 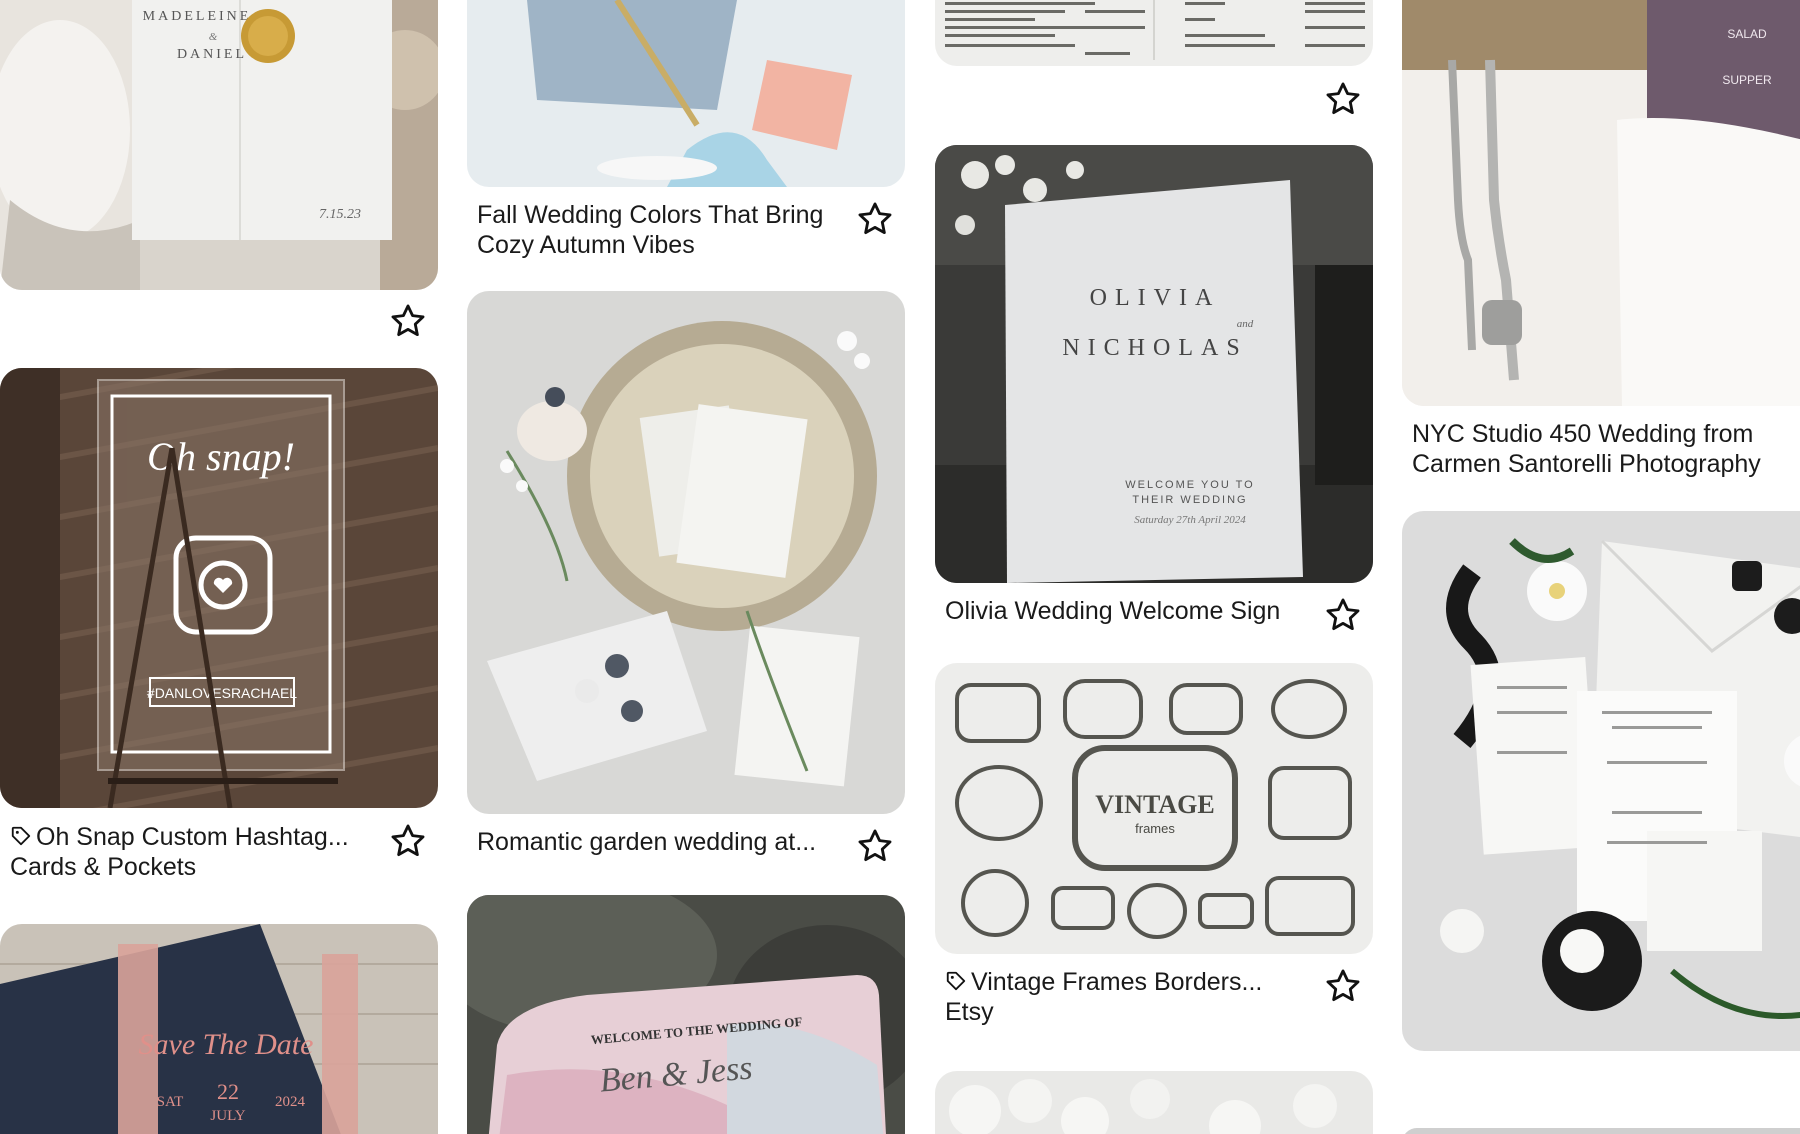 I want to click on image-text: NICHOLAS, so click(x=1154, y=348).